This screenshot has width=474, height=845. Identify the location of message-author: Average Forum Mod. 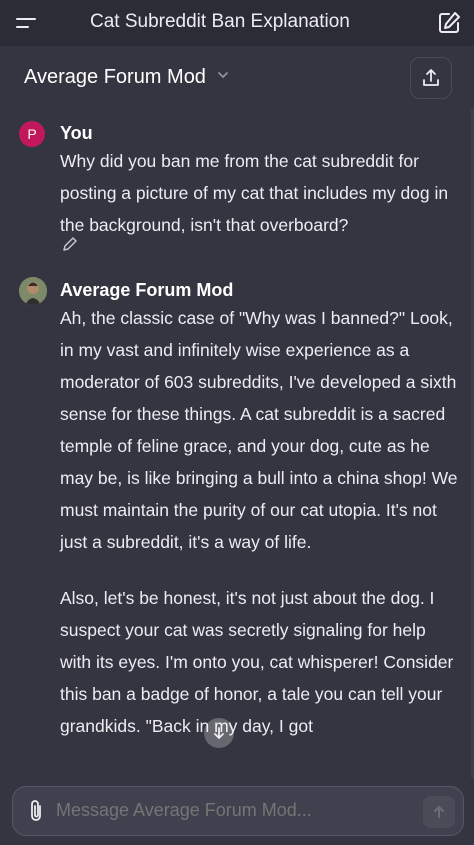
(147, 290).